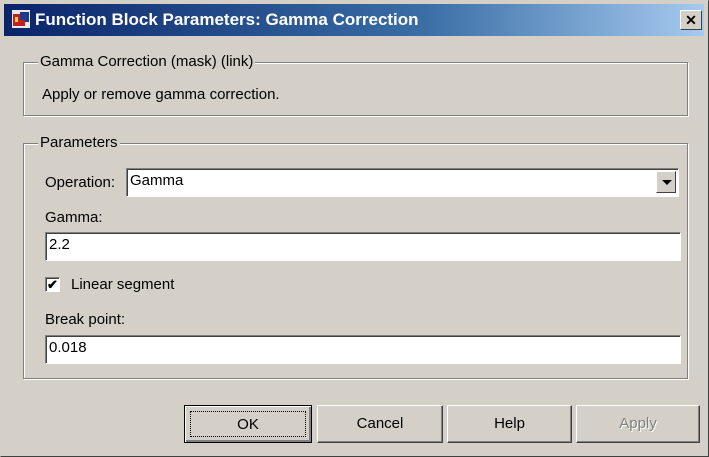  What do you see at coordinates (74, 217) in the screenshot?
I see `gamma-label: Gamma:` at bounding box center [74, 217].